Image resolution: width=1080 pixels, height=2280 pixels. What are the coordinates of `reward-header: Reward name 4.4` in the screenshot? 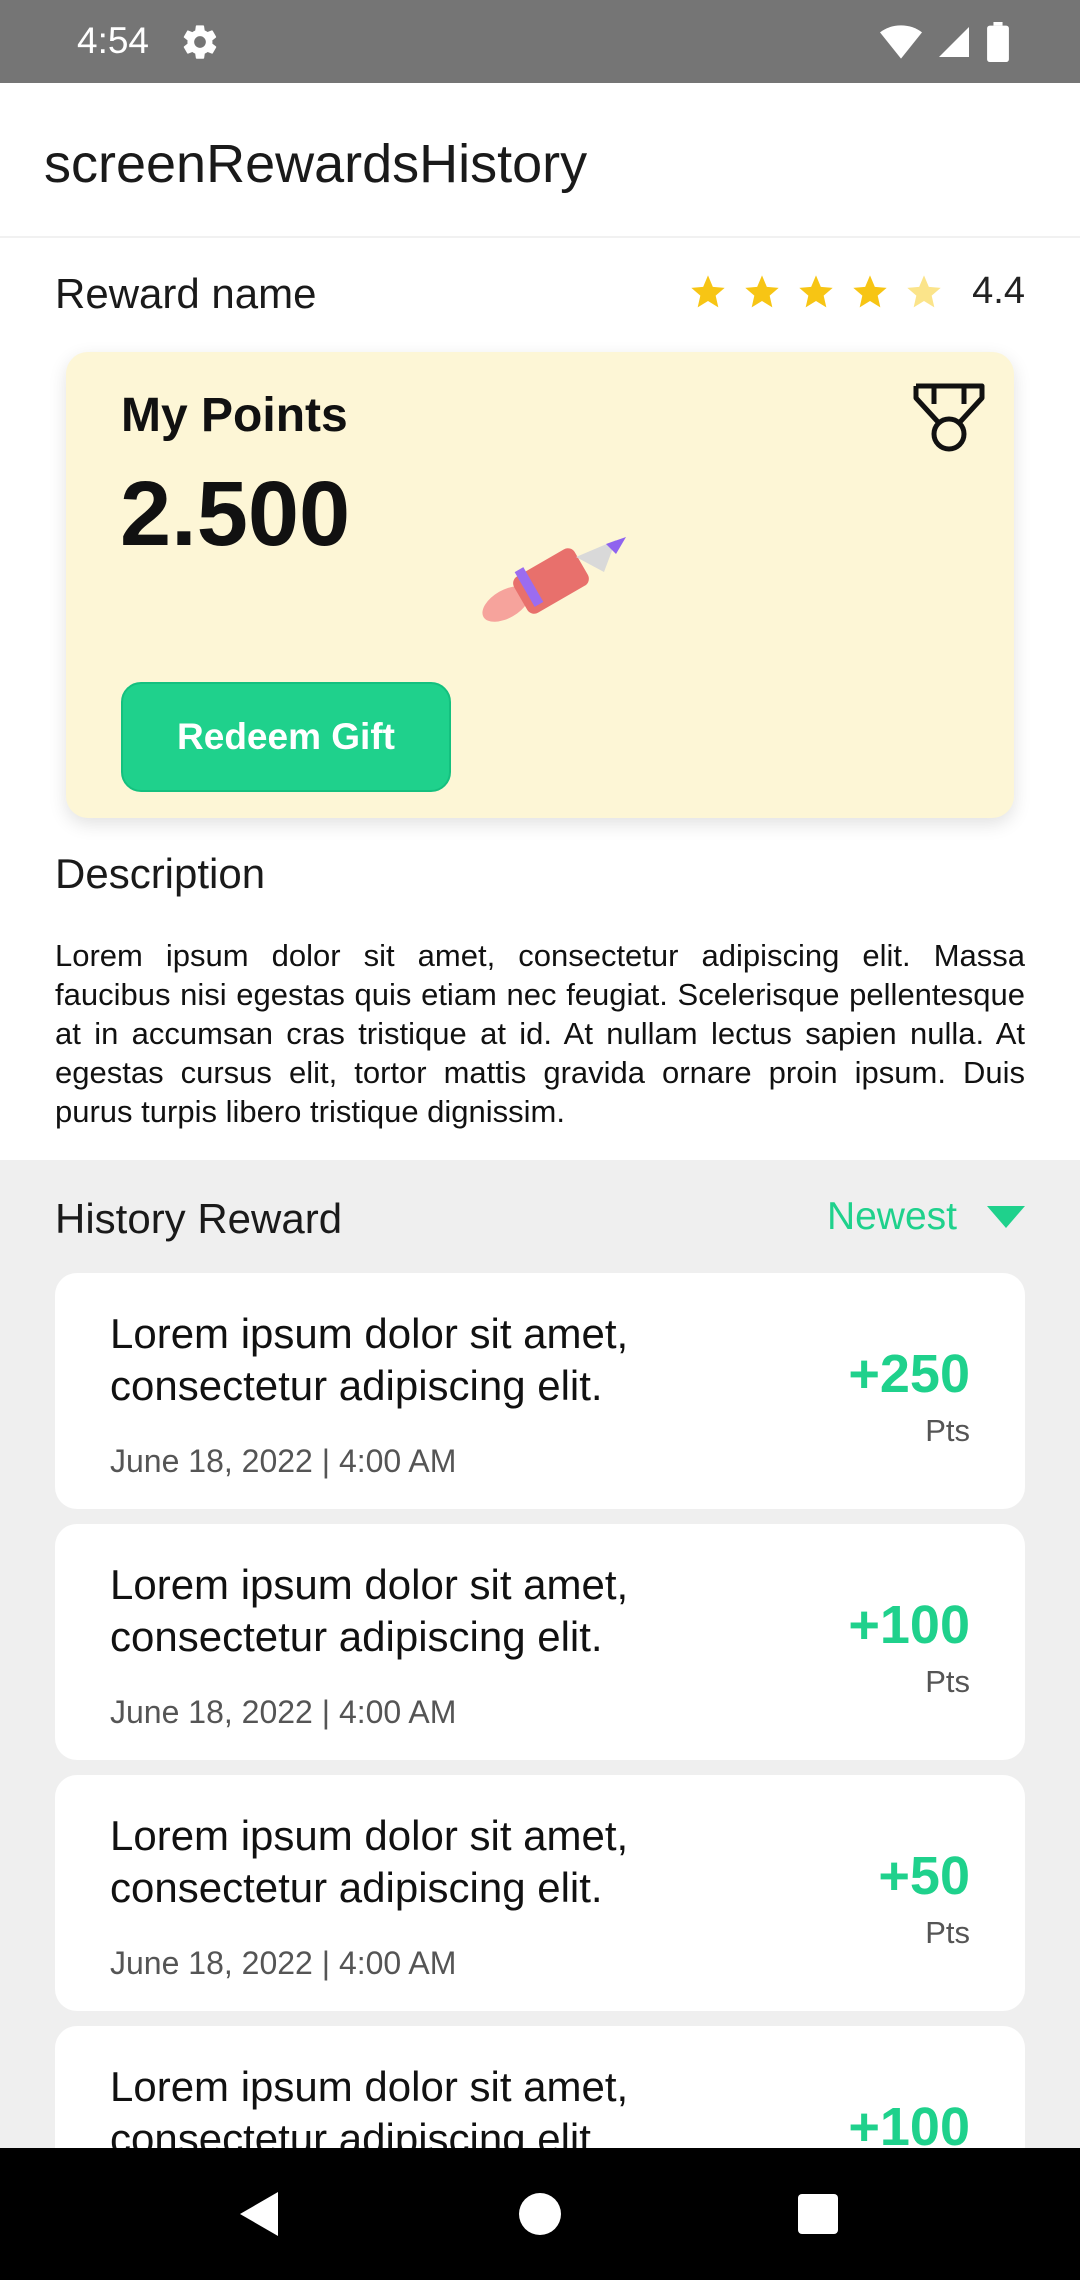 It's located at (540, 300).